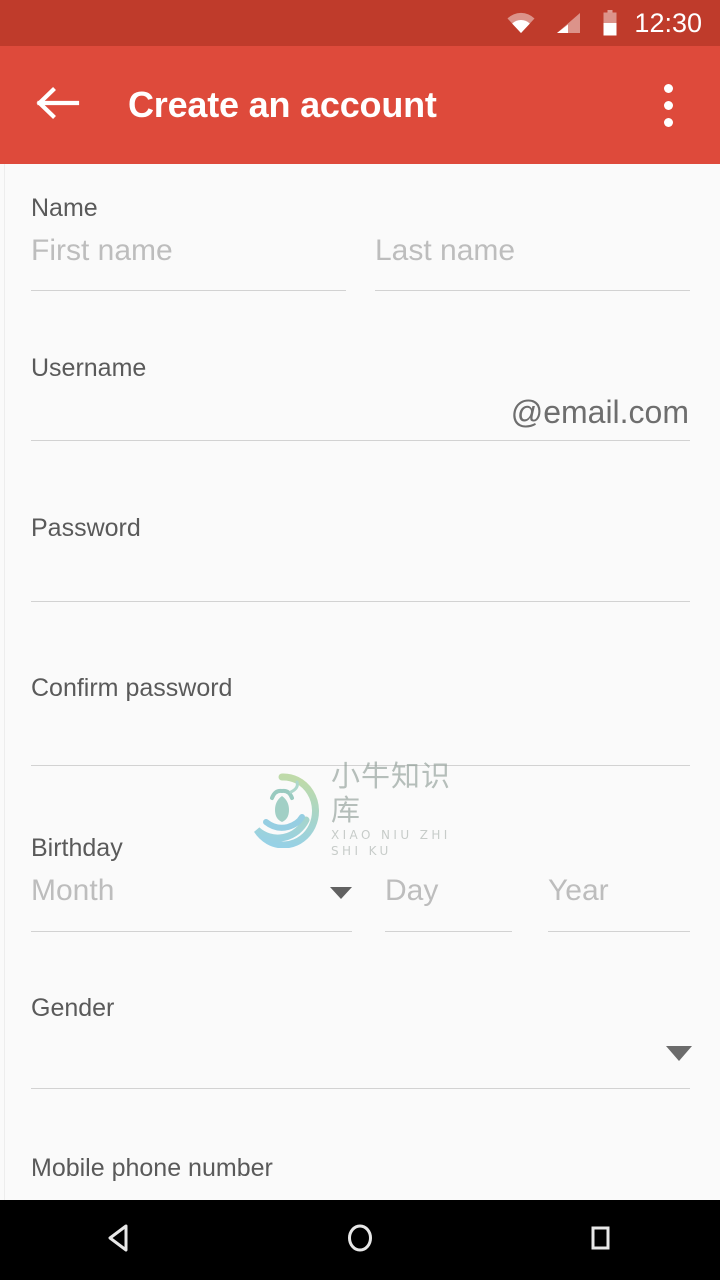 The width and height of the screenshot is (720, 1280). I want to click on username-field-label: Username, so click(89, 368).